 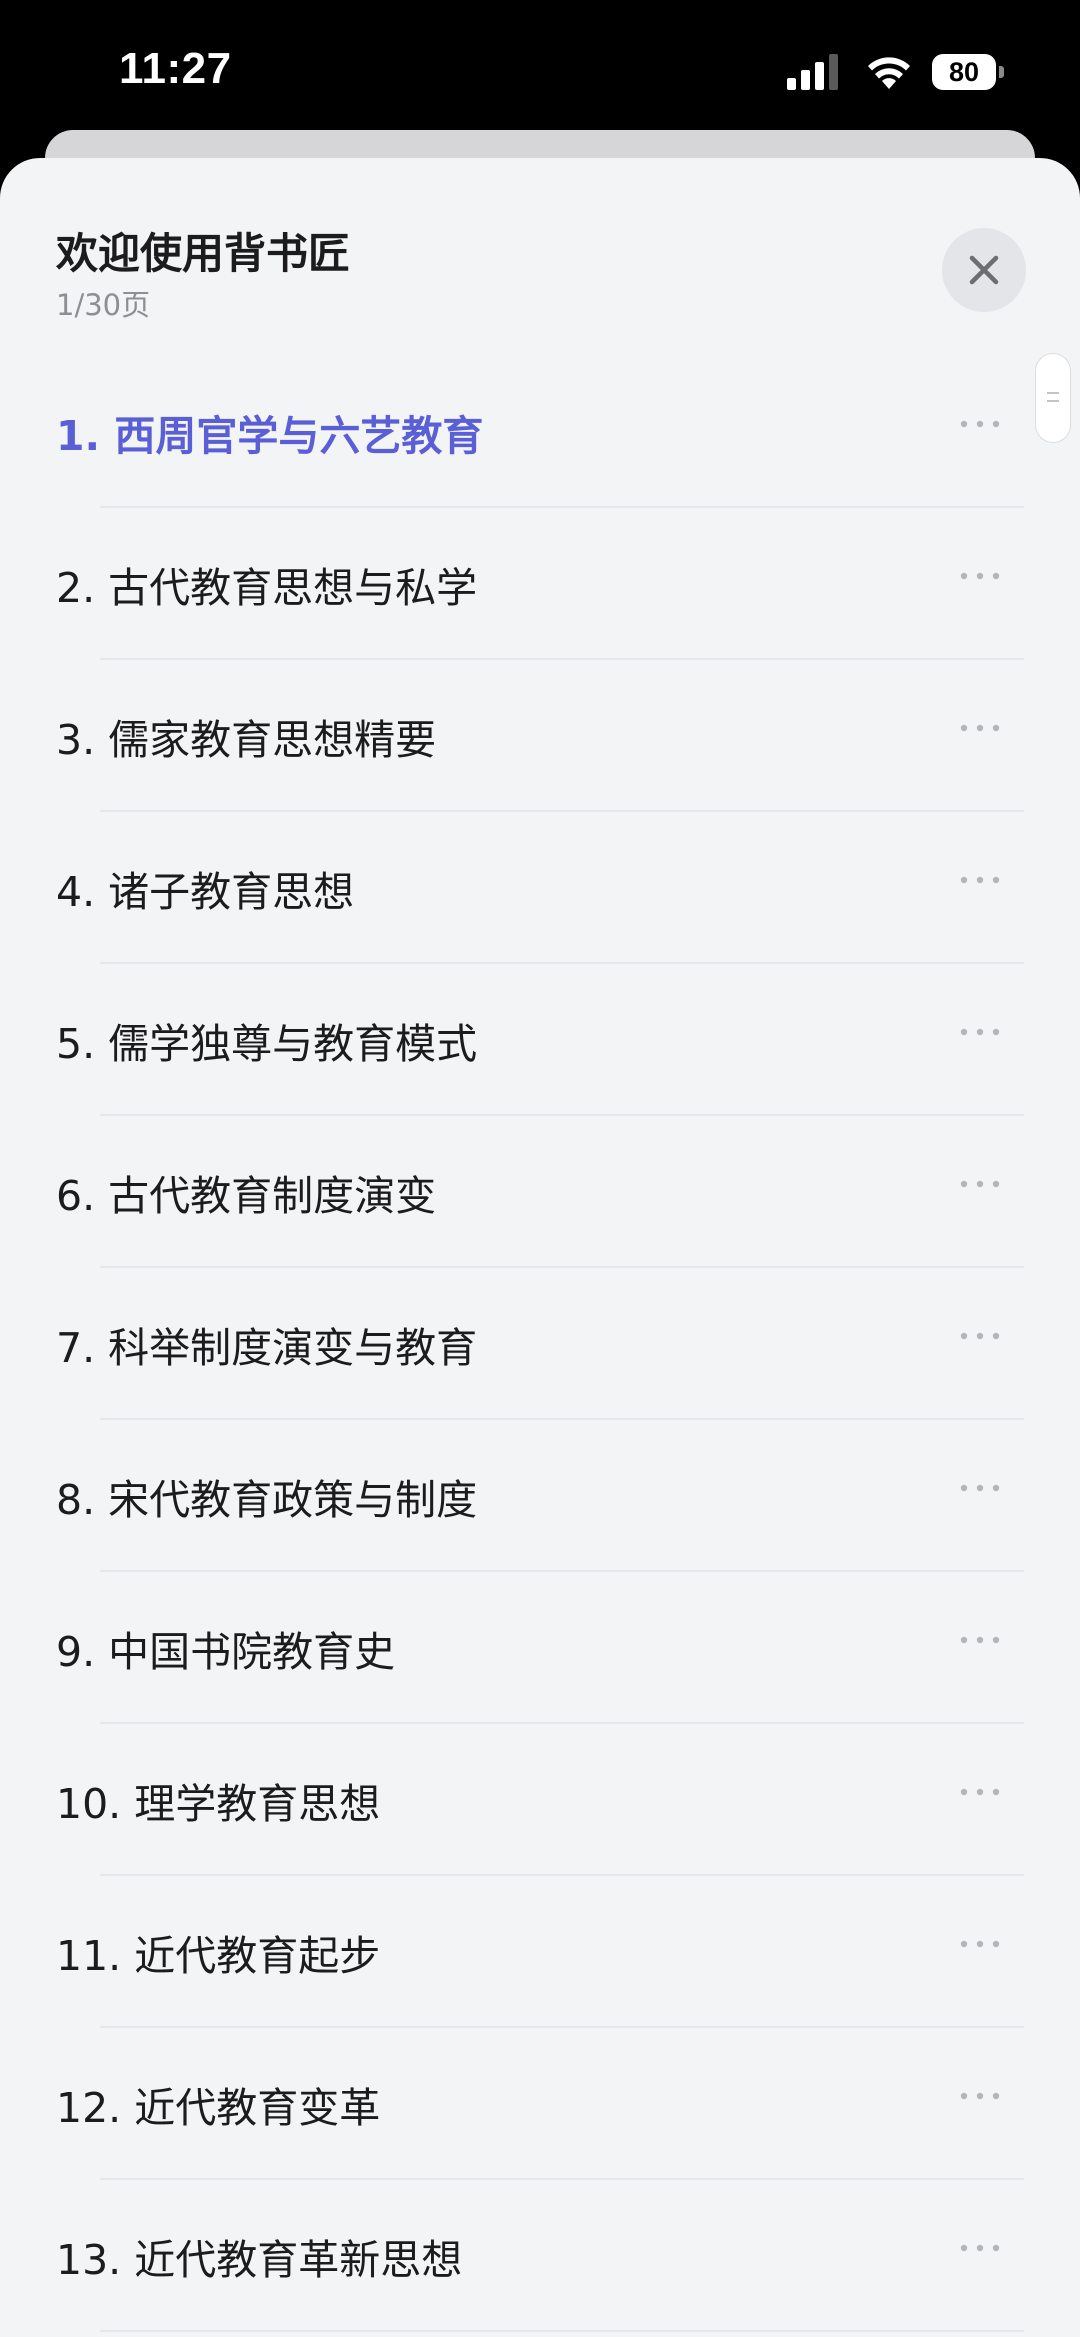 I want to click on chapter-item: 8. 宋代教育政策与制度, so click(x=540, y=1496).